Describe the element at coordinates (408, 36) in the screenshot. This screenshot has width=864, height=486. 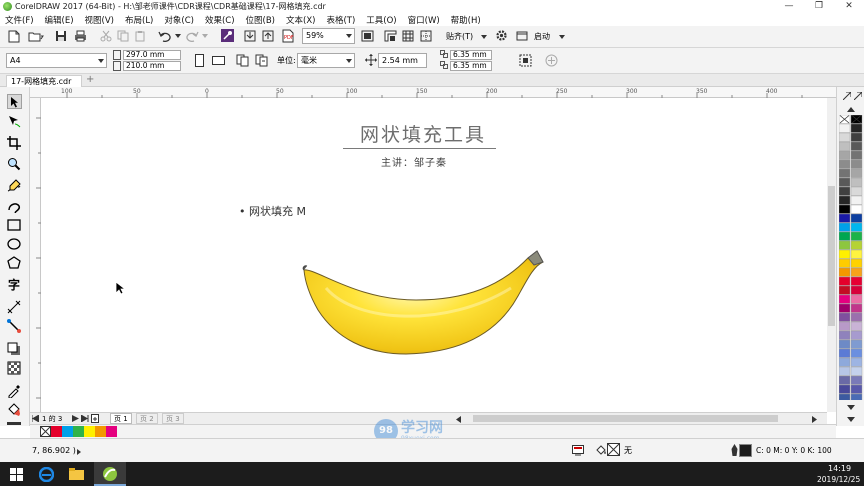
I see `show-grid-icon` at that location.